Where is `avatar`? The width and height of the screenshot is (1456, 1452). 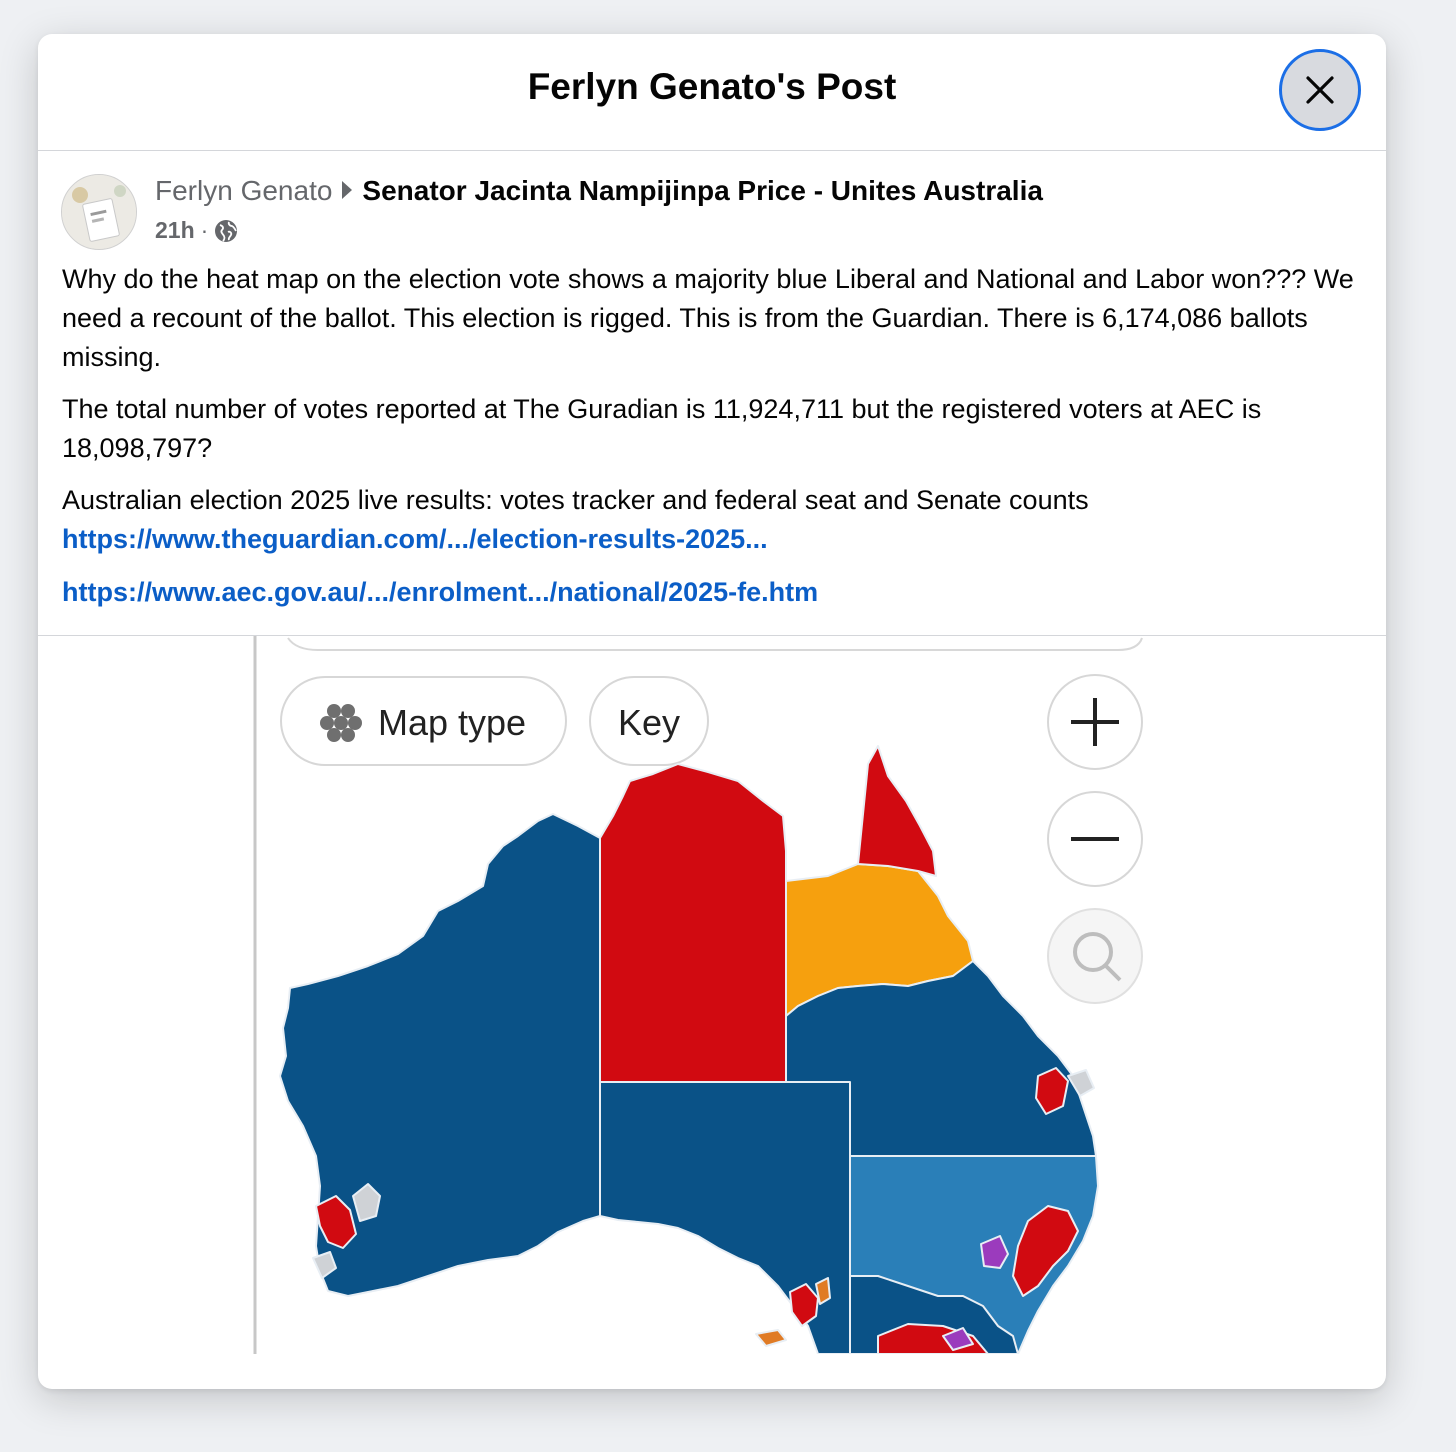
avatar is located at coordinates (99, 212).